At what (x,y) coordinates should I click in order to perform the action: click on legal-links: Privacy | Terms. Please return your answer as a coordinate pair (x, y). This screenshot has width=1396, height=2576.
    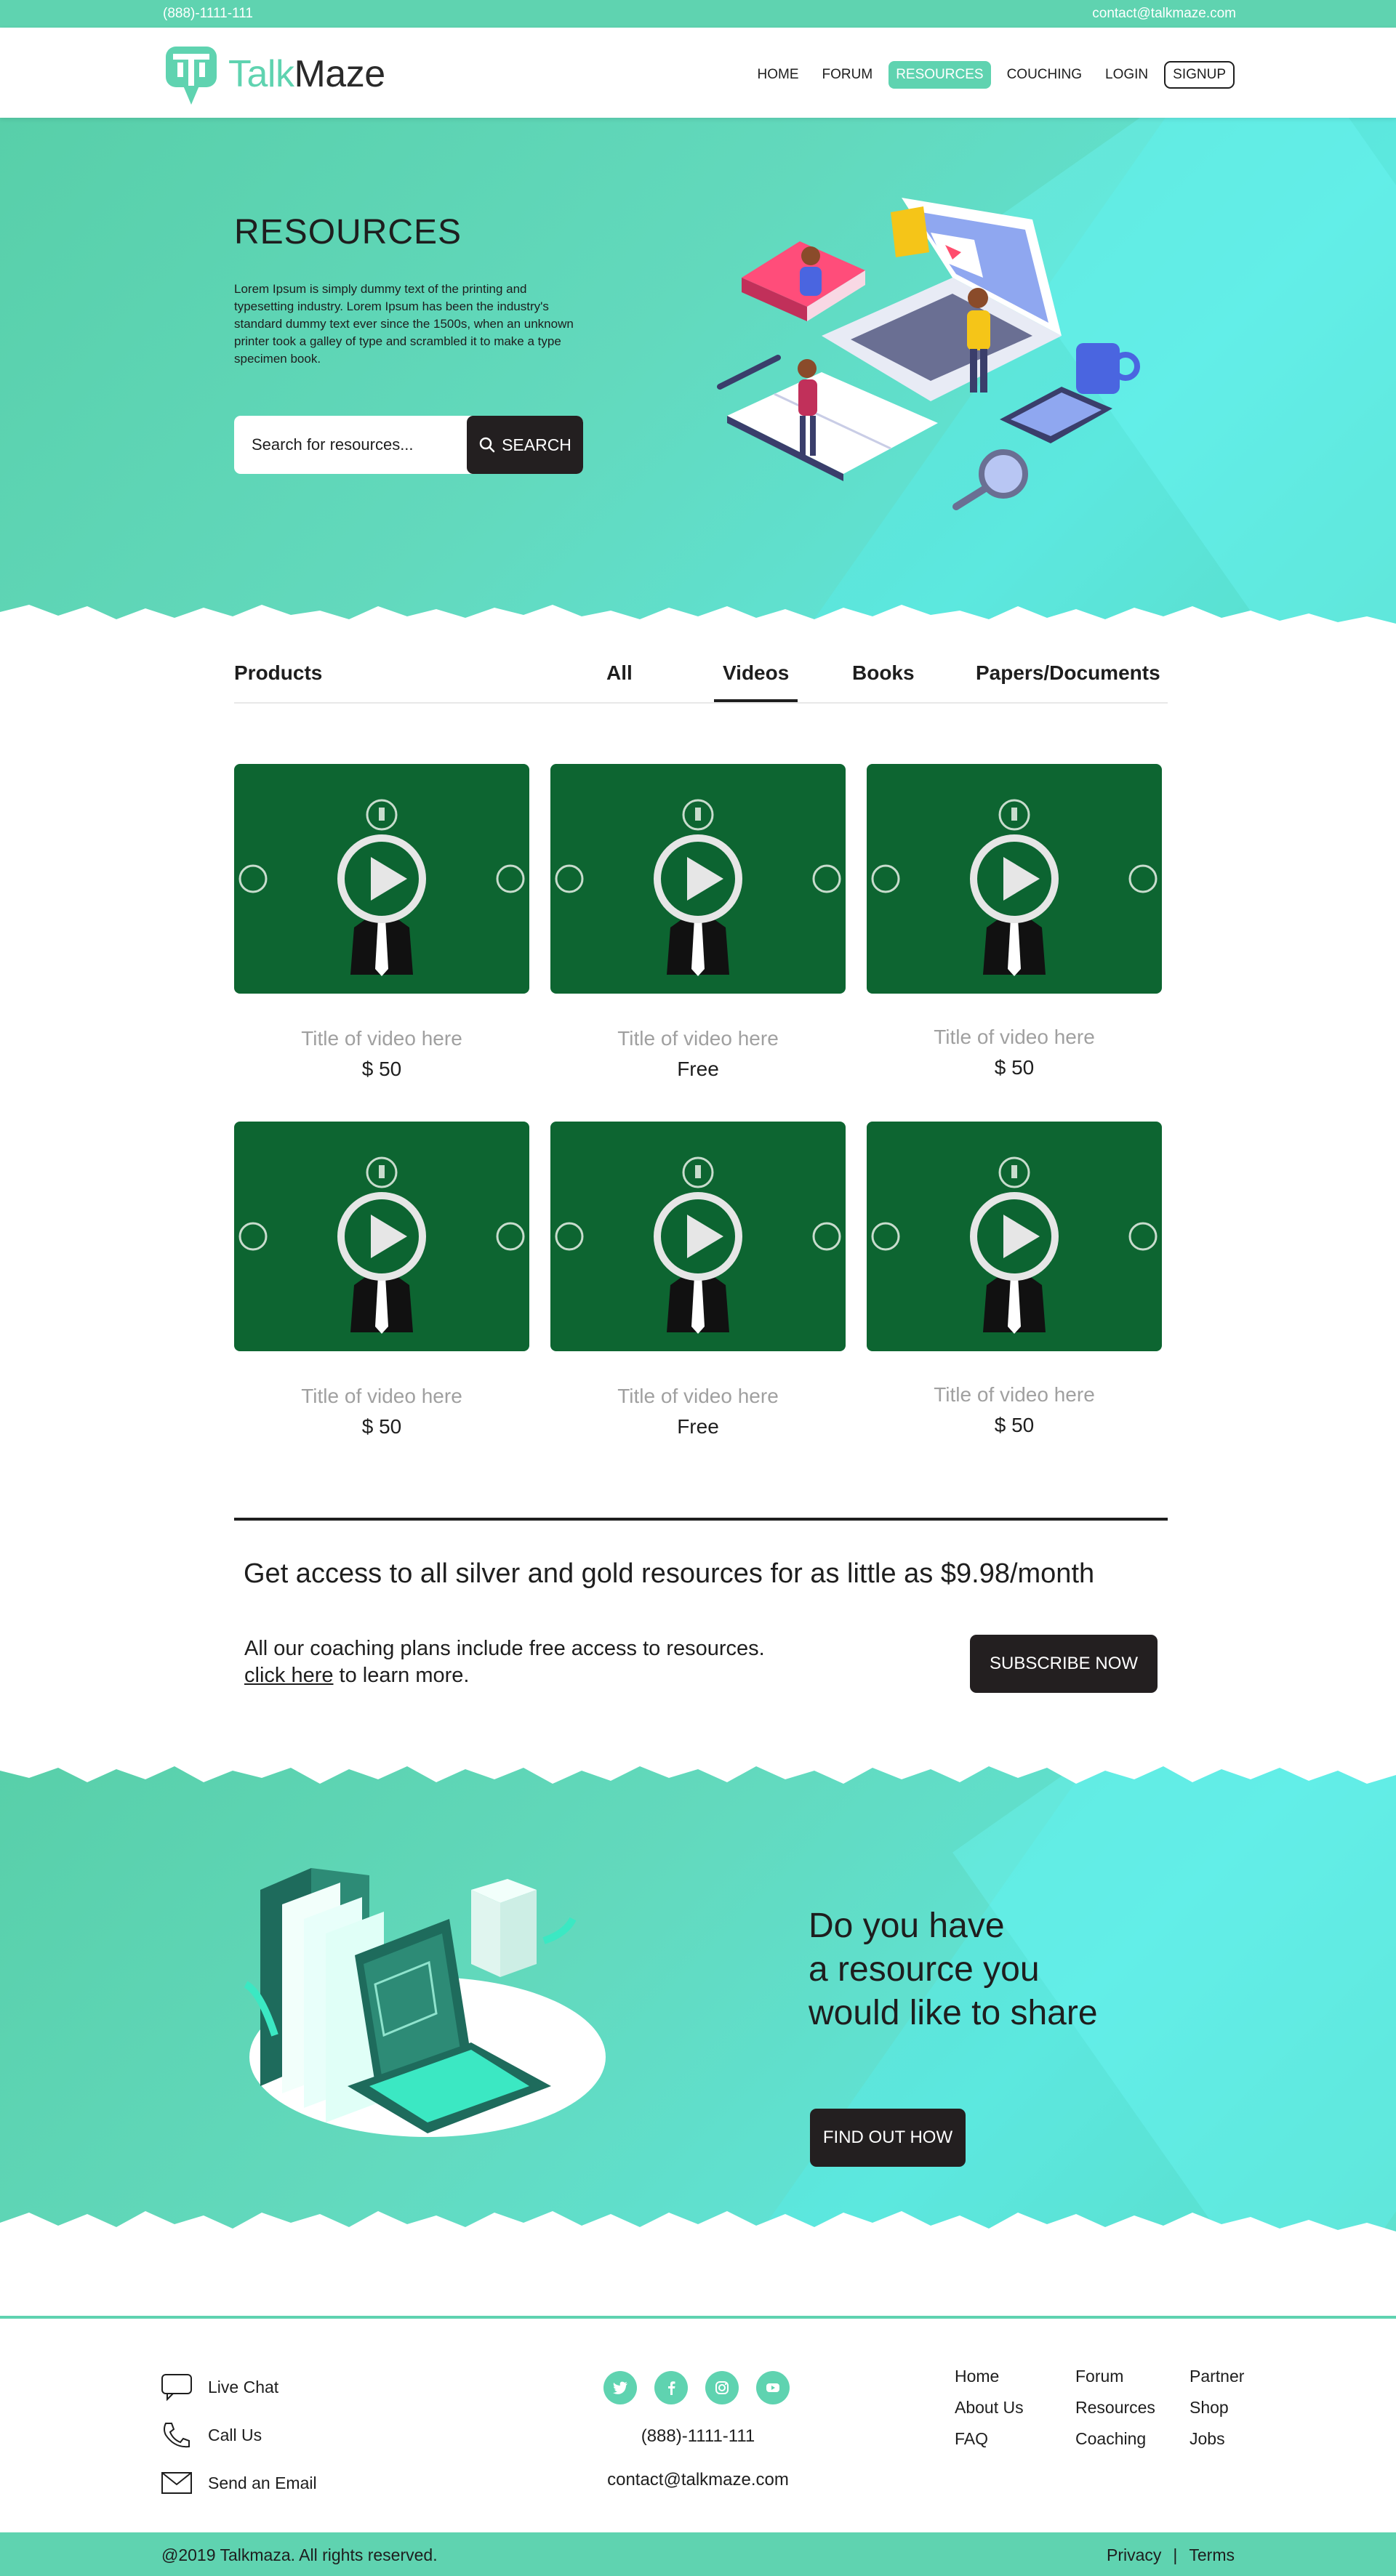
    Looking at the image, I should click on (1171, 2555).